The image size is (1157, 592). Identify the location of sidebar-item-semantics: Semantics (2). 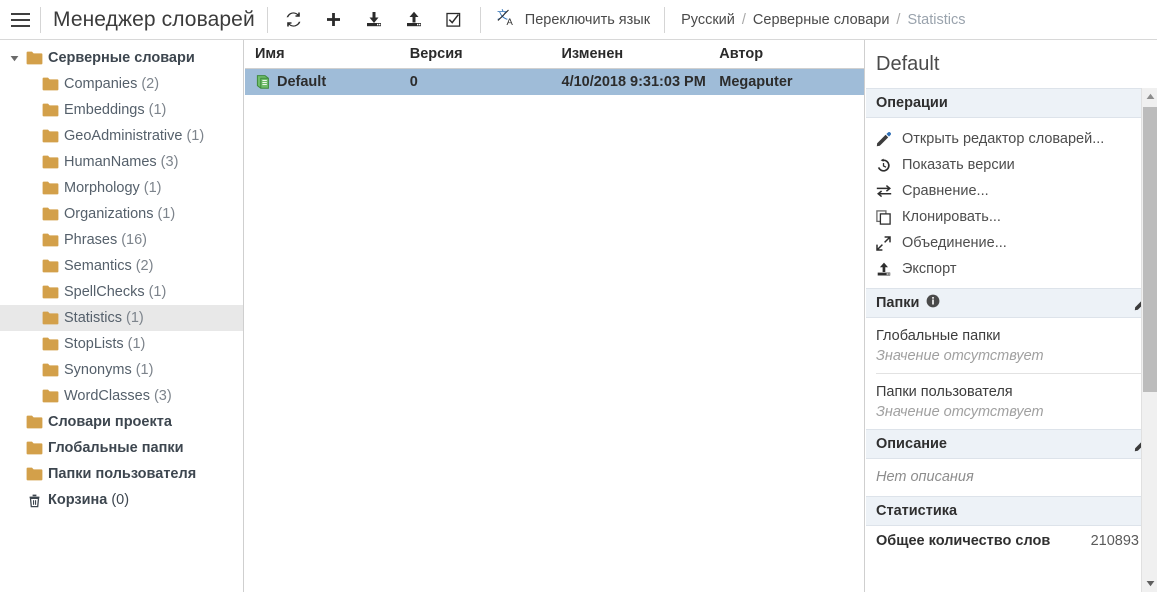
(121, 266).